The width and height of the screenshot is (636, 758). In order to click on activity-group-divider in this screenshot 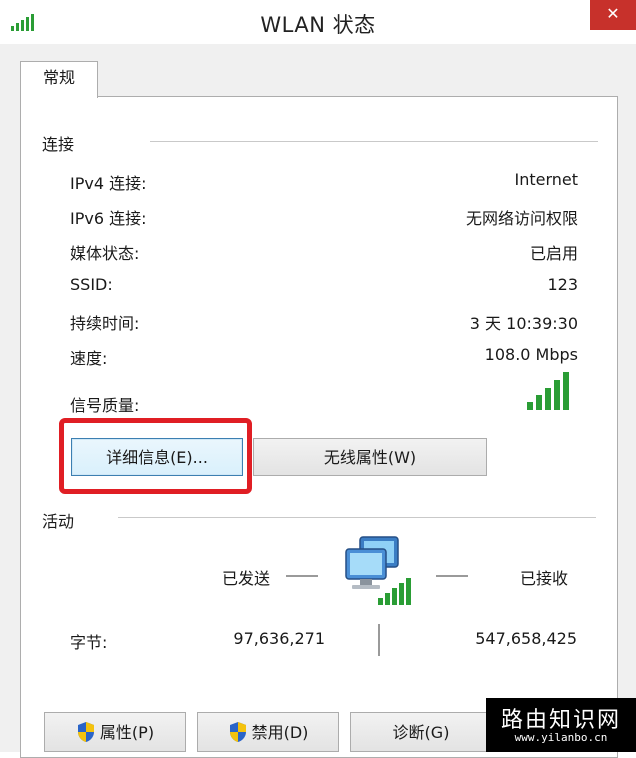, I will do `click(357, 517)`.